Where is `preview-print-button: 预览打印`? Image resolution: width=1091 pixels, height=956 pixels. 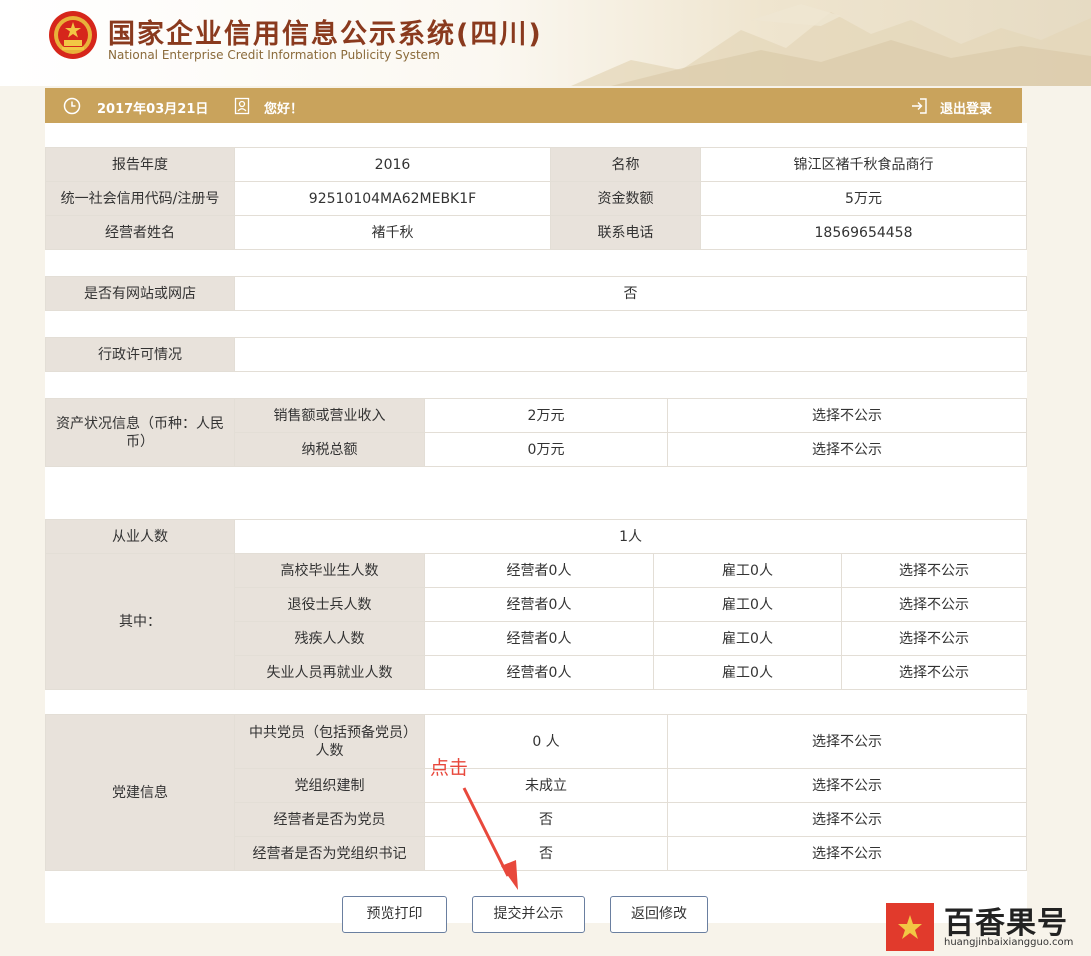
preview-print-button: 预览打印 is located at coordinates (394, 914).